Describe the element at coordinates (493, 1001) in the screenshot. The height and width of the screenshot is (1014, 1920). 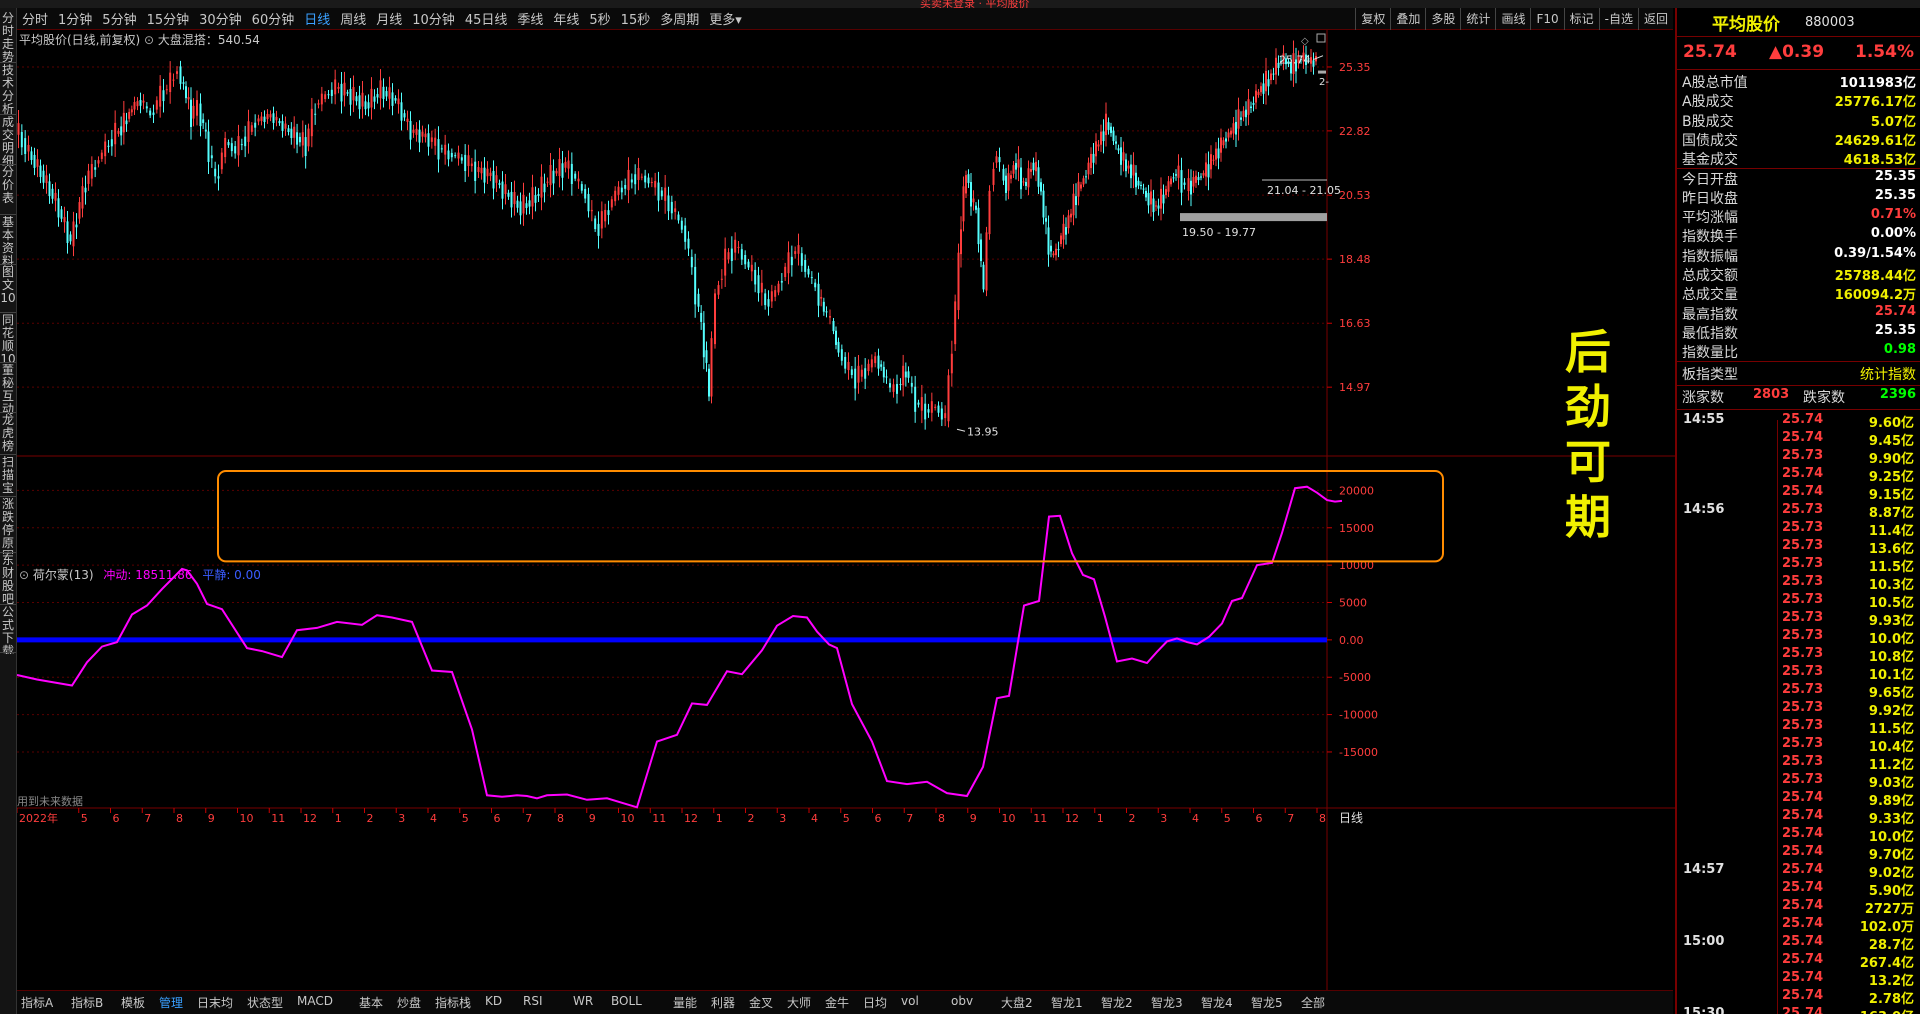
I see `indicator-tab-10: KD` at that location.